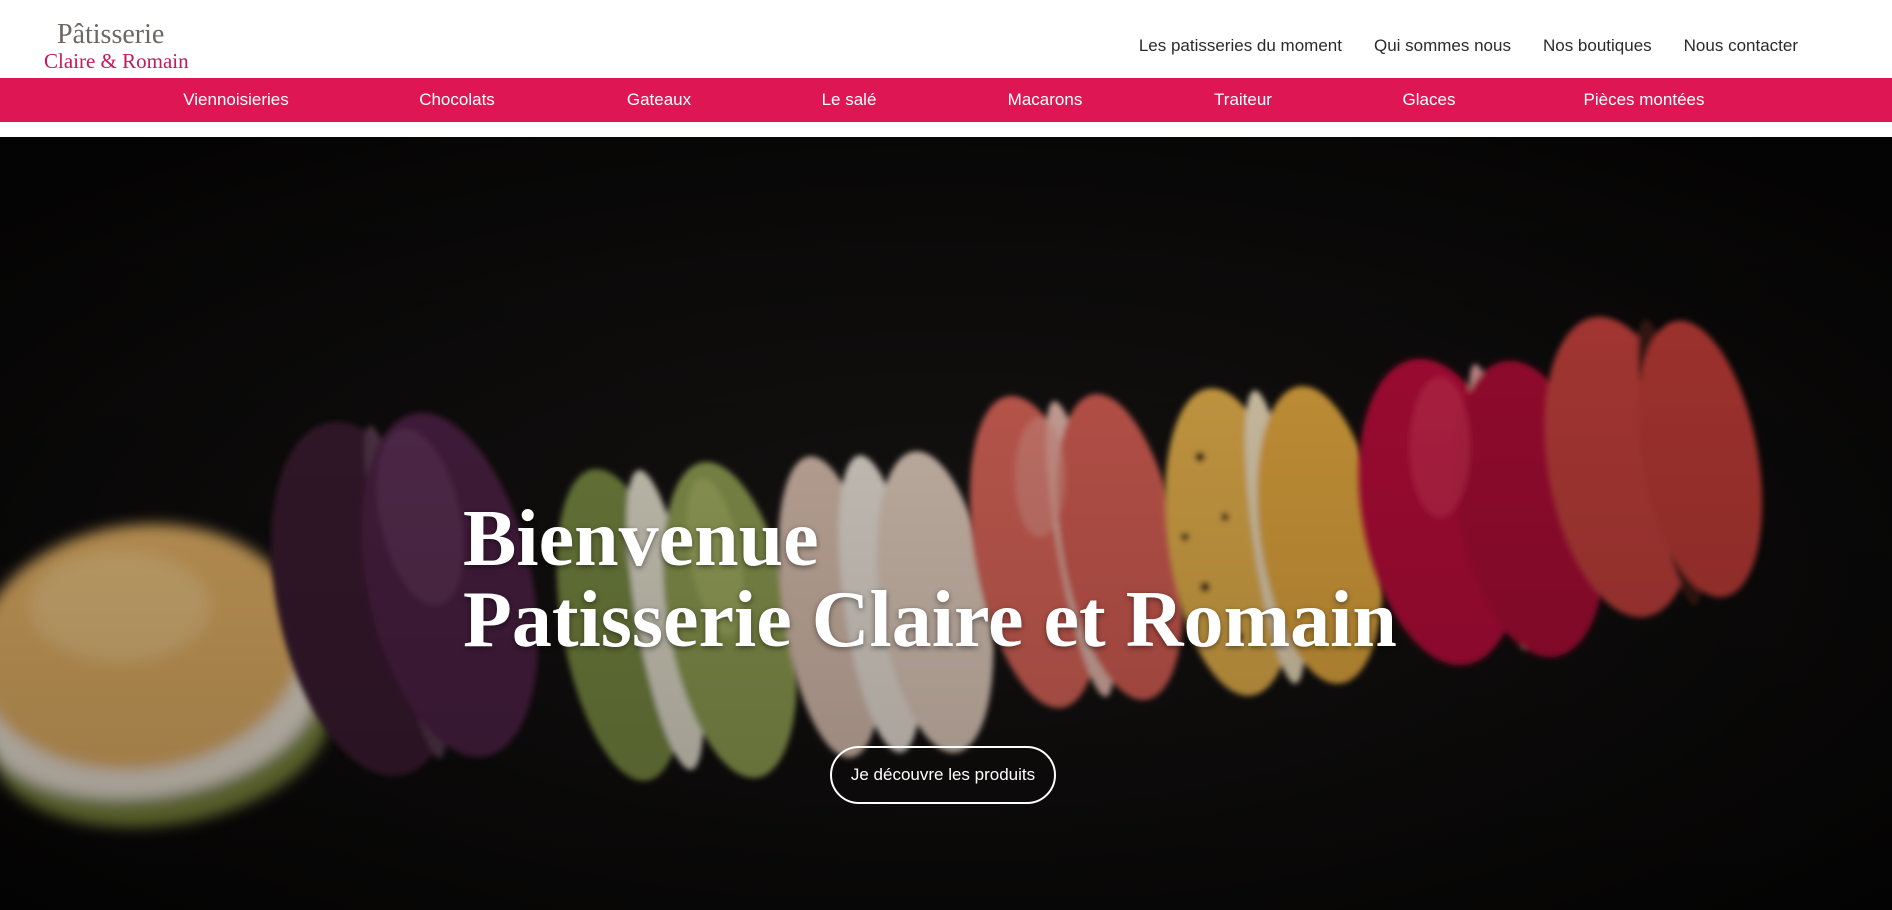 This screenshot has height=910, width=1892. I want to click on hero-title-line2: Patisserie Claire et Romain, so click(930, 620).